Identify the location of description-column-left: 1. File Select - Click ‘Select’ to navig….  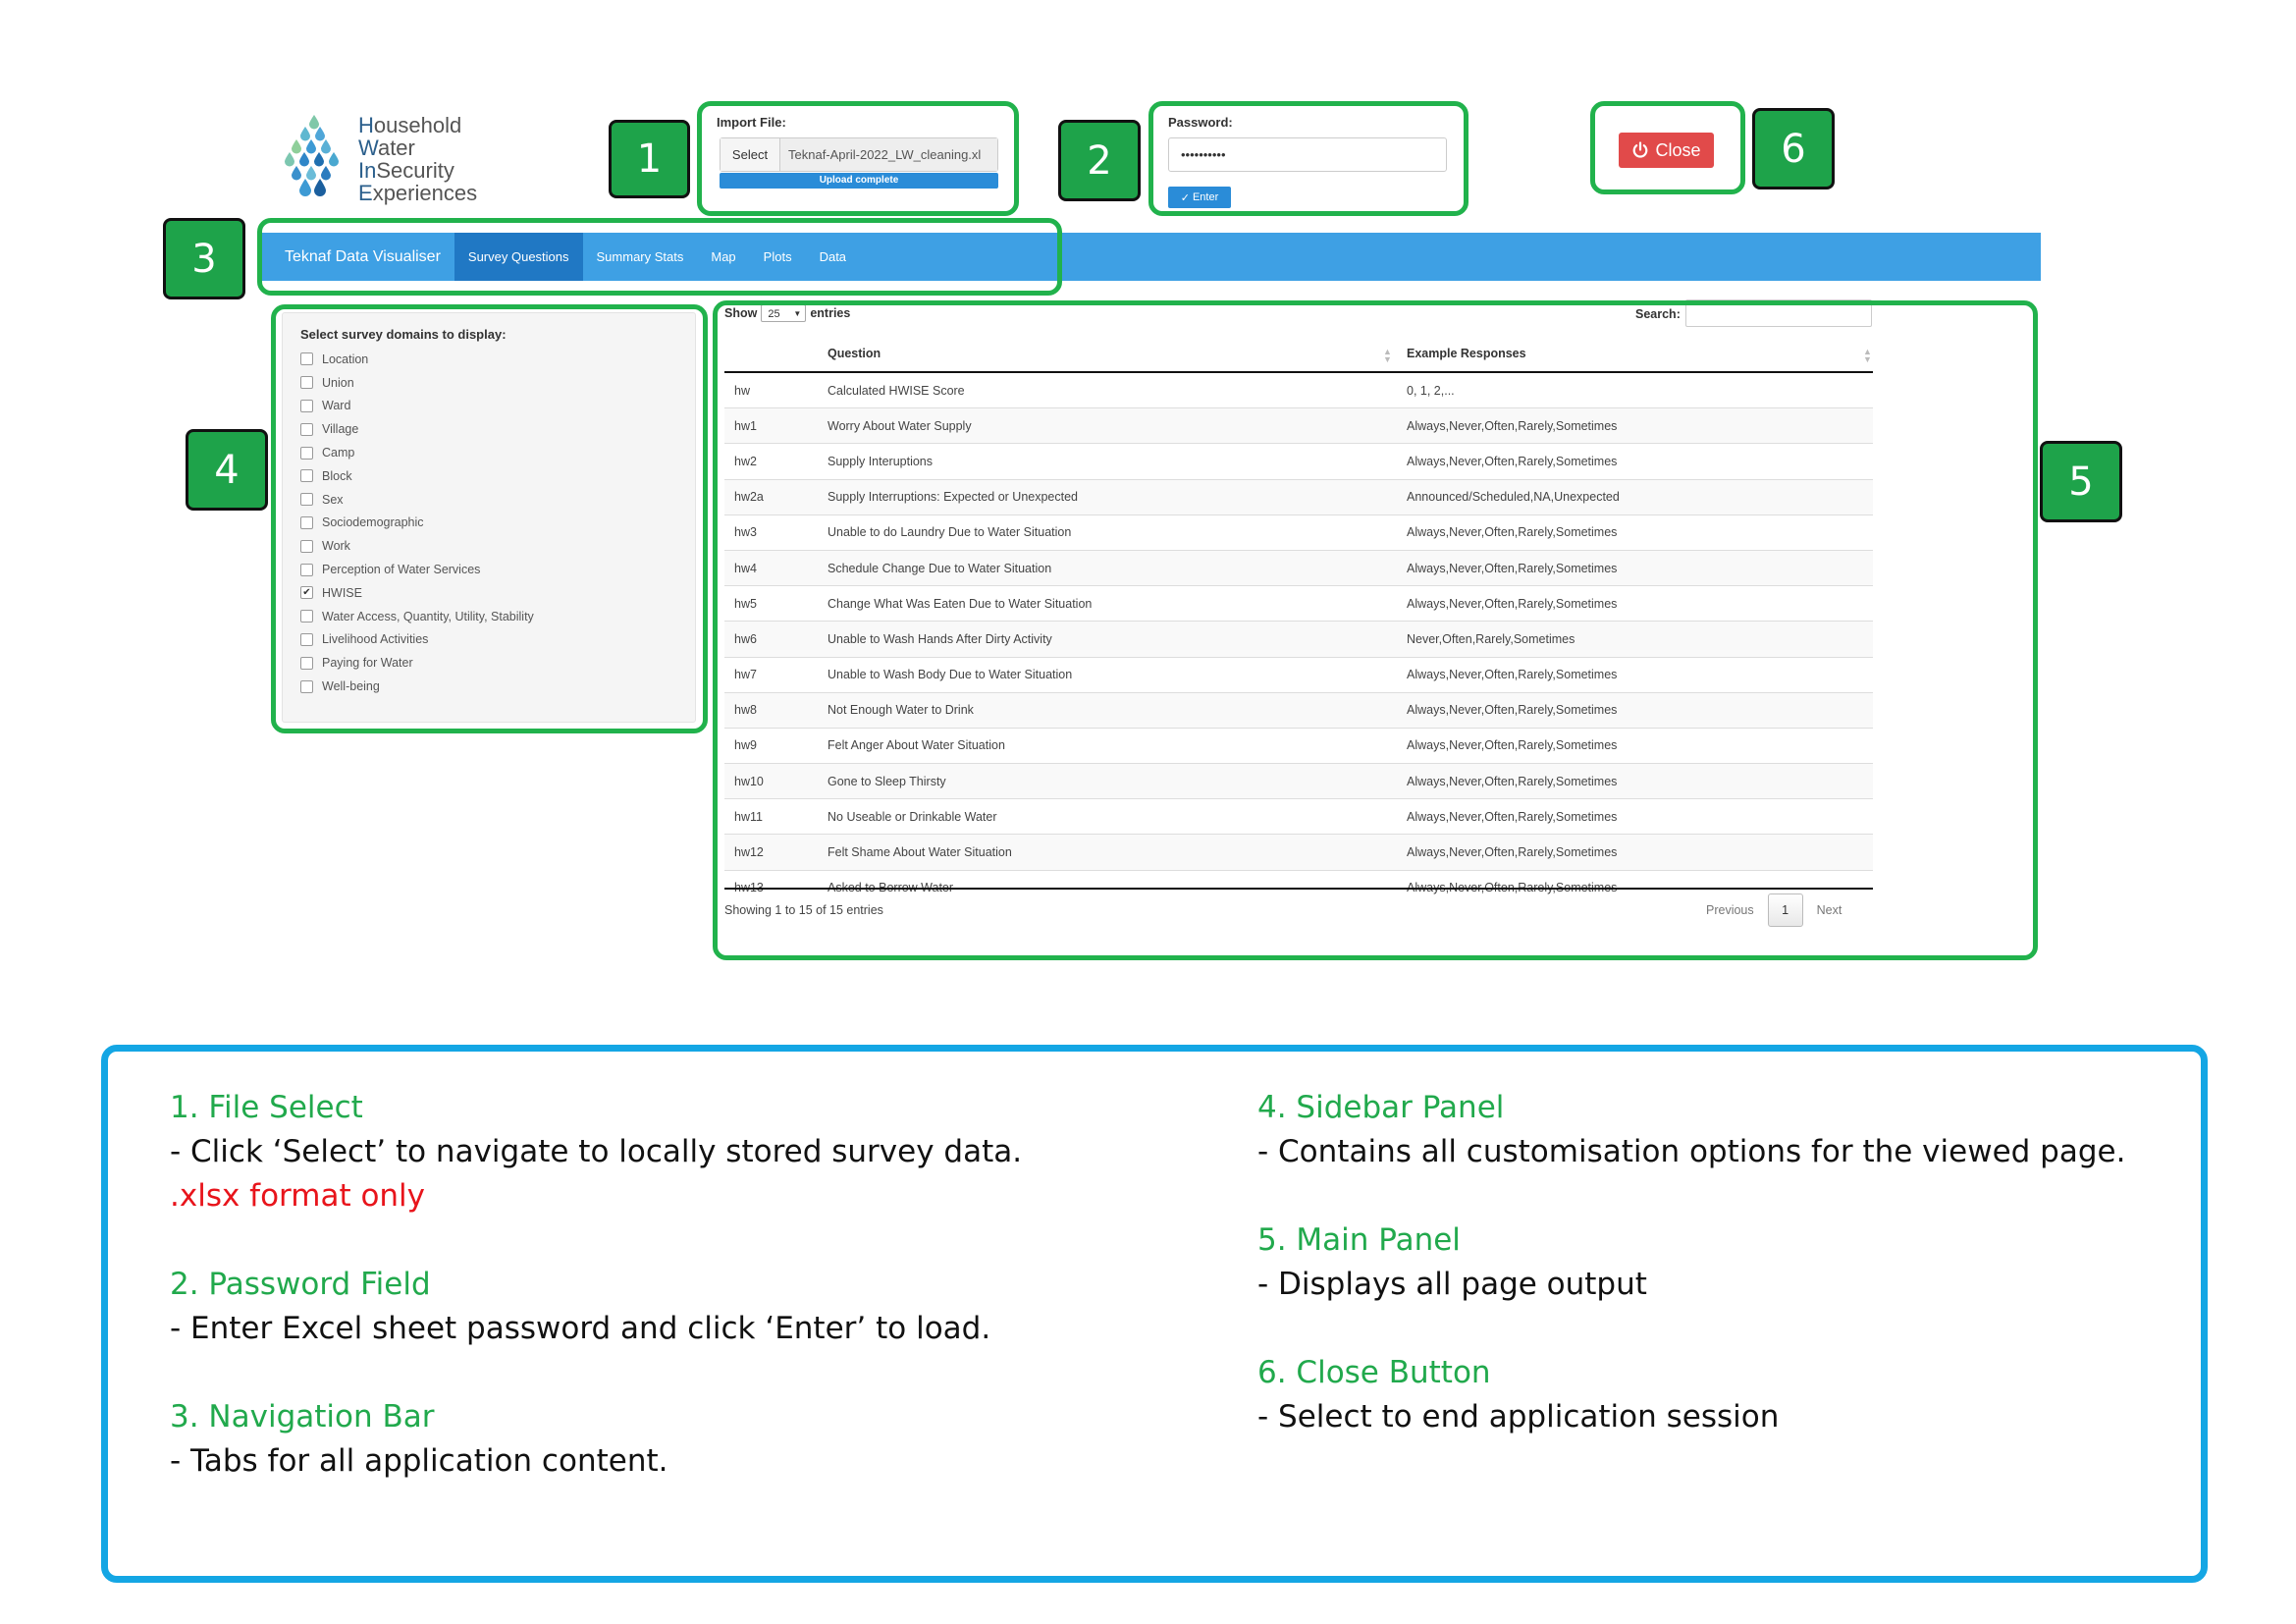
(660, 1285).